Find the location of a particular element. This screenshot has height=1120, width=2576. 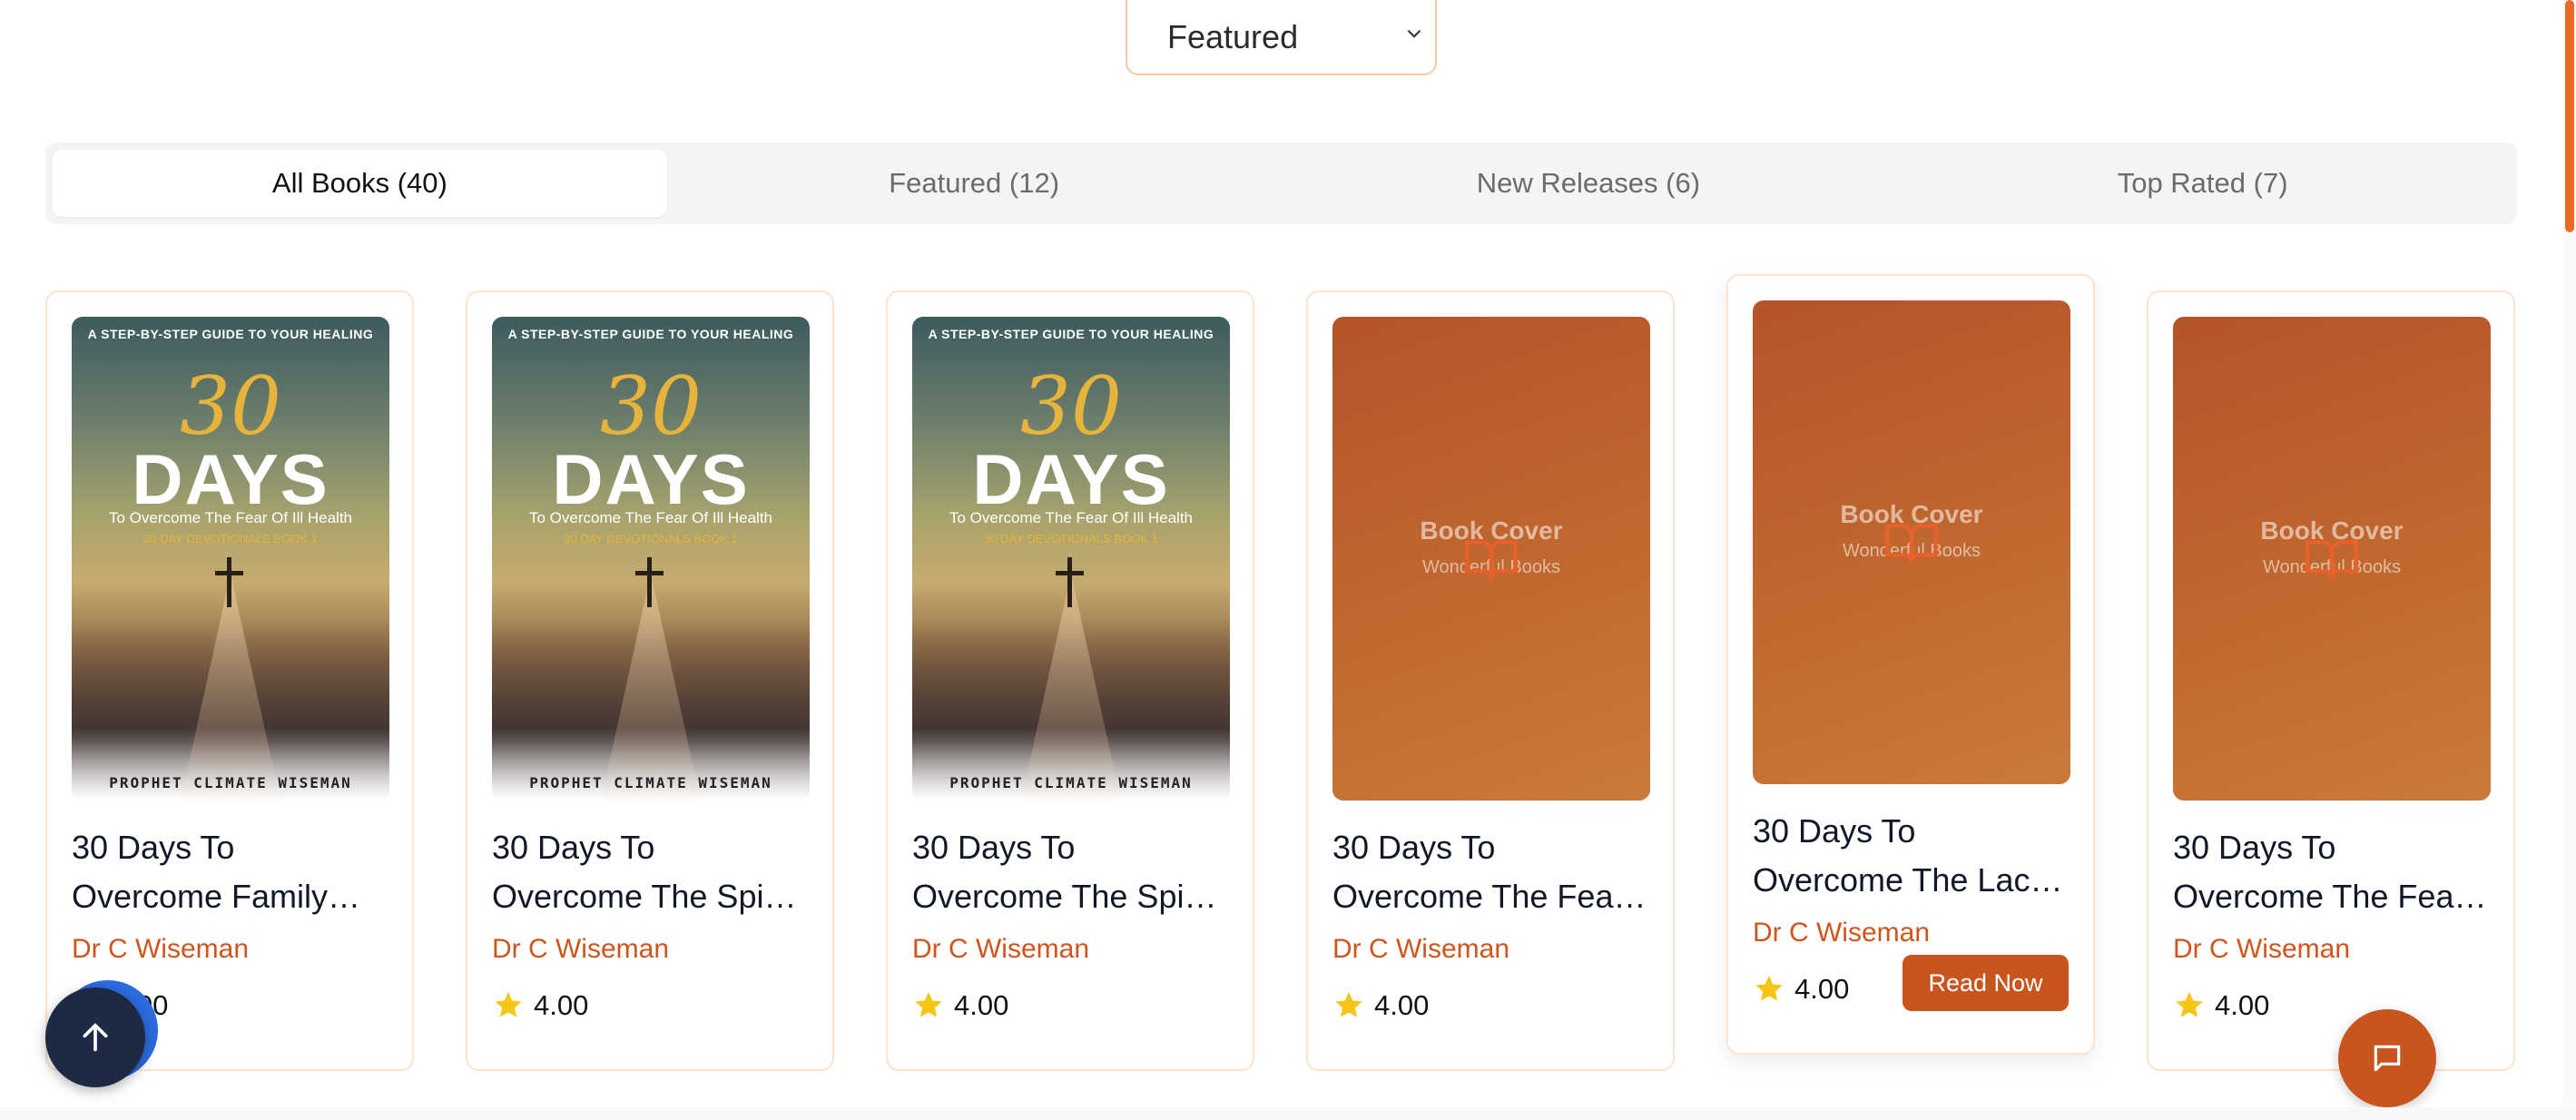

chat-bubble-icon is located at coordinates (2387, 1058).